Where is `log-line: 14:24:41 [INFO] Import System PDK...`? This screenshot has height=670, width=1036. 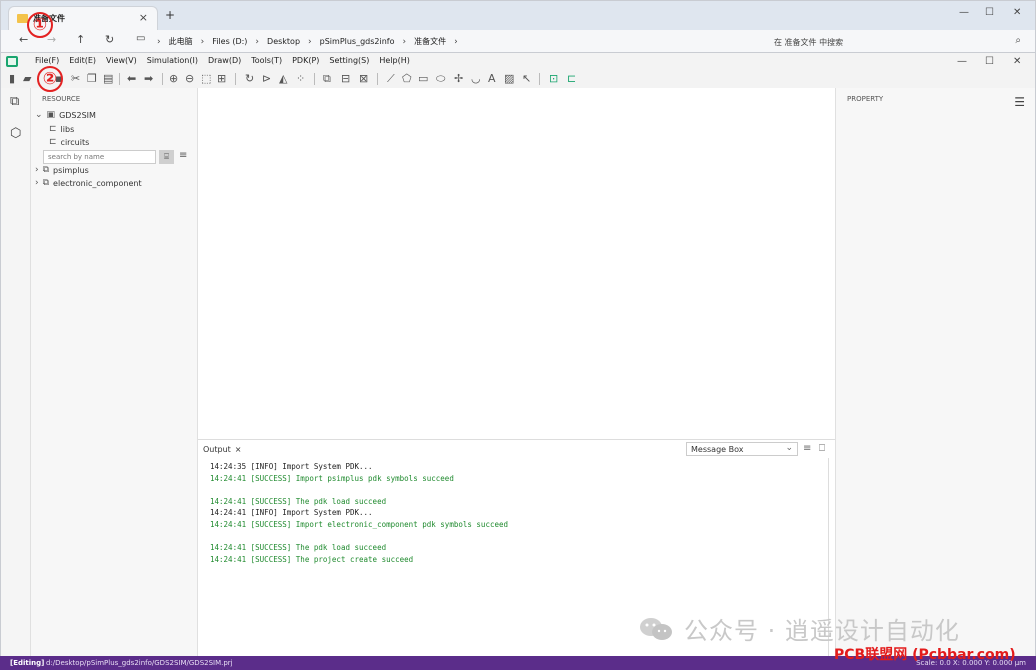 log-line: 14:24:41 [INFO] Import System PDK... is located at coordinates (291, 513).